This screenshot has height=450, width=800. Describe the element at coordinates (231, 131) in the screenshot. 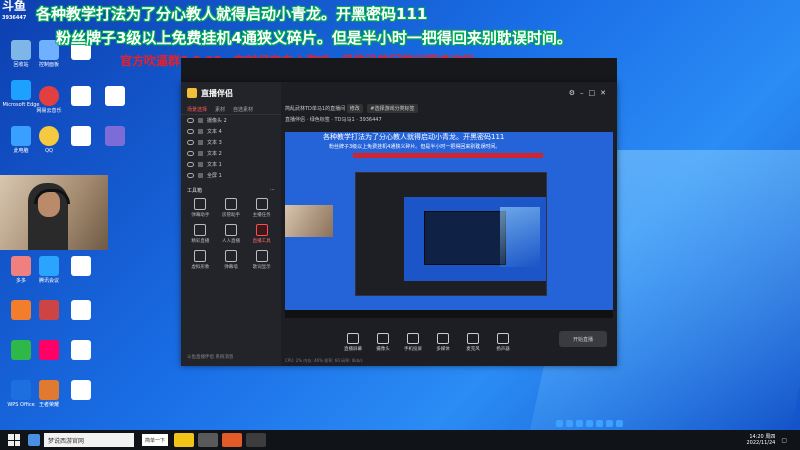

I see `source-row: 文本 4` at that location.